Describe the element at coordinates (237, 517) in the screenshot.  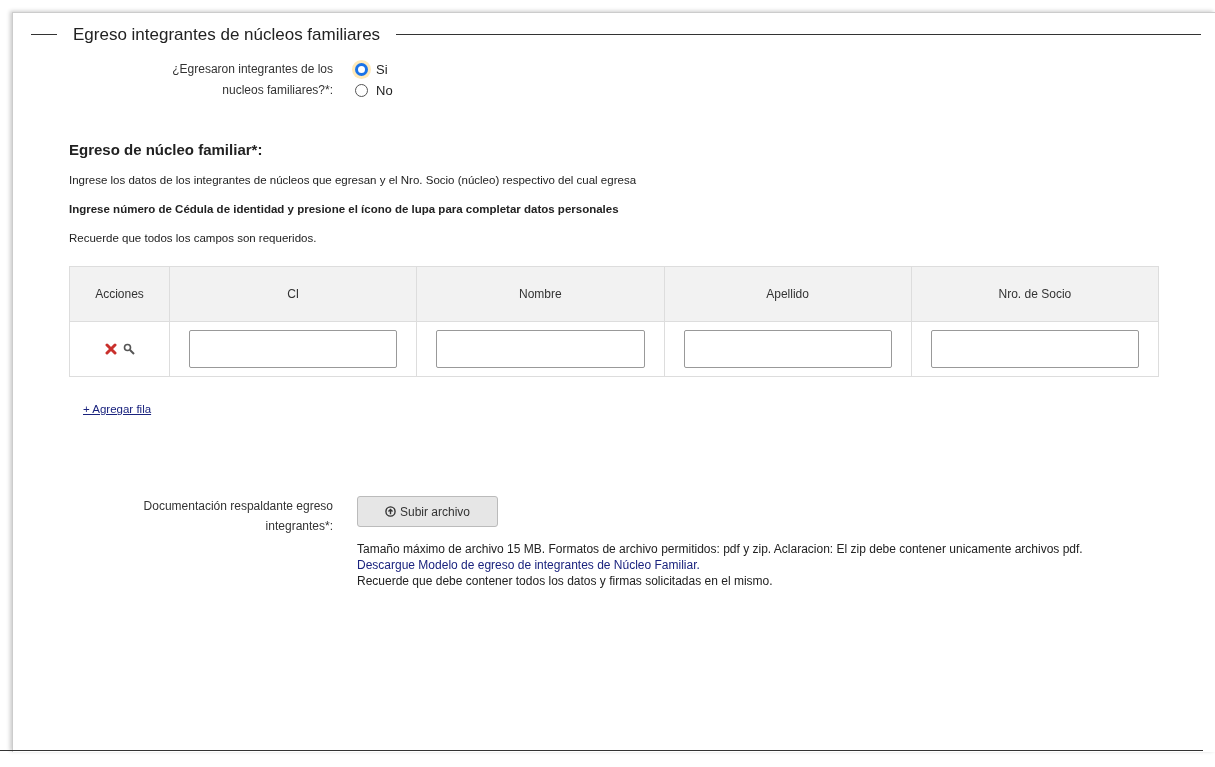
I see `upload-label: Documentación respaldante egreso integrantes*:` at that location.